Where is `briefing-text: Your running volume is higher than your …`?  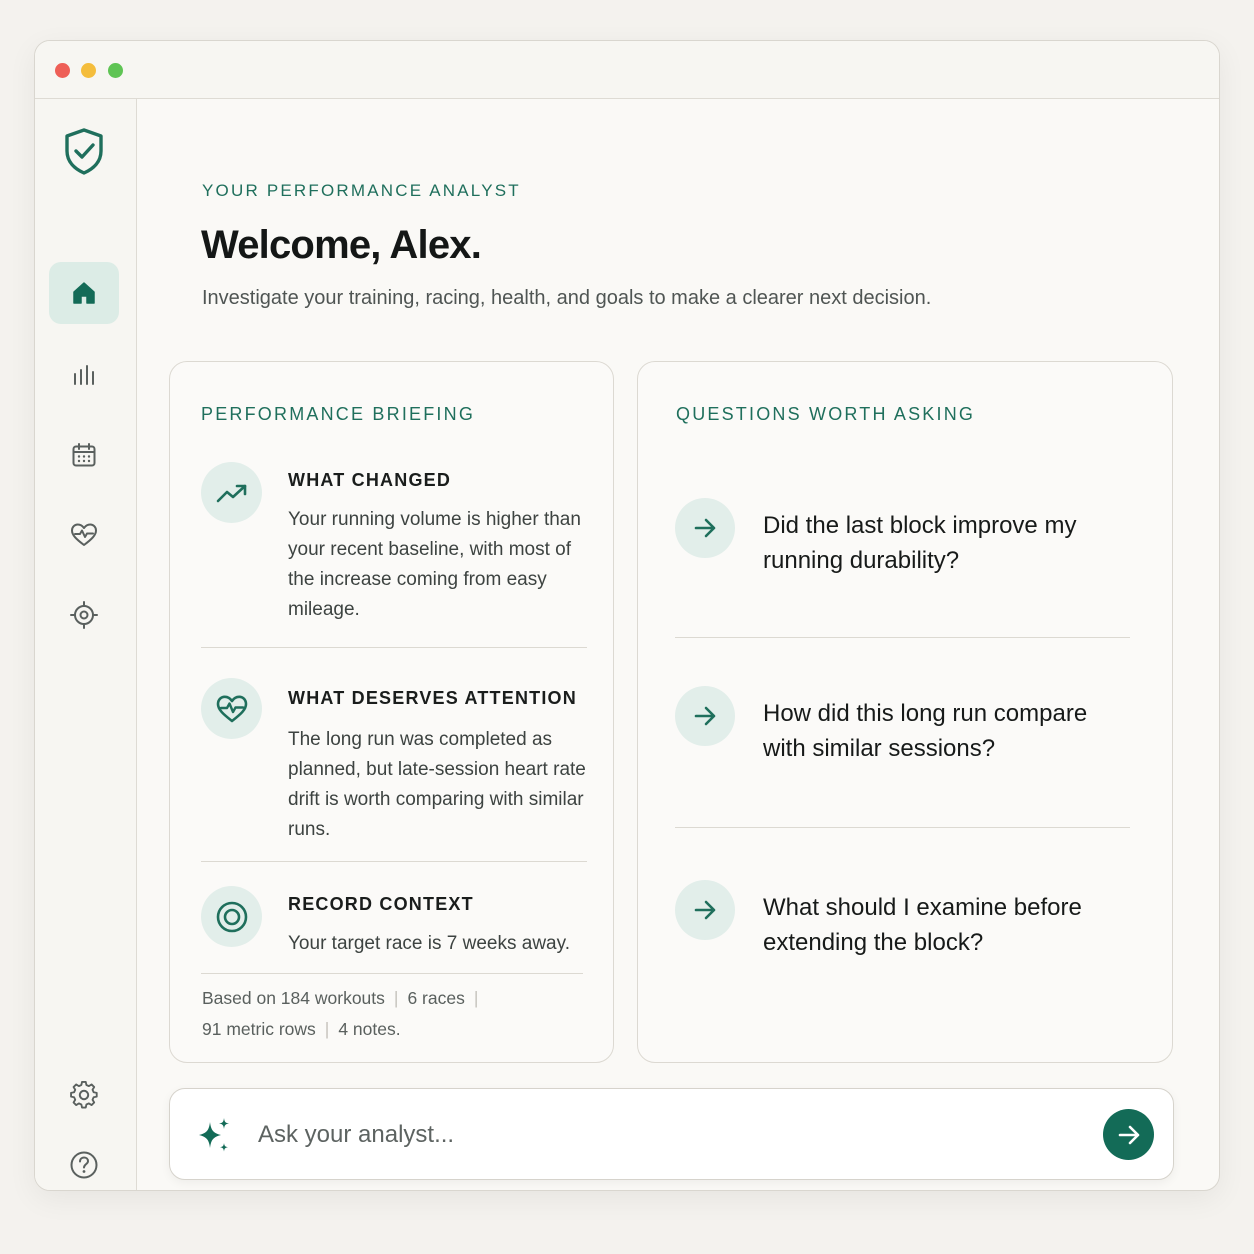
briefing-text: Your running volume is higher than your … is located at coordinates (434, 564).